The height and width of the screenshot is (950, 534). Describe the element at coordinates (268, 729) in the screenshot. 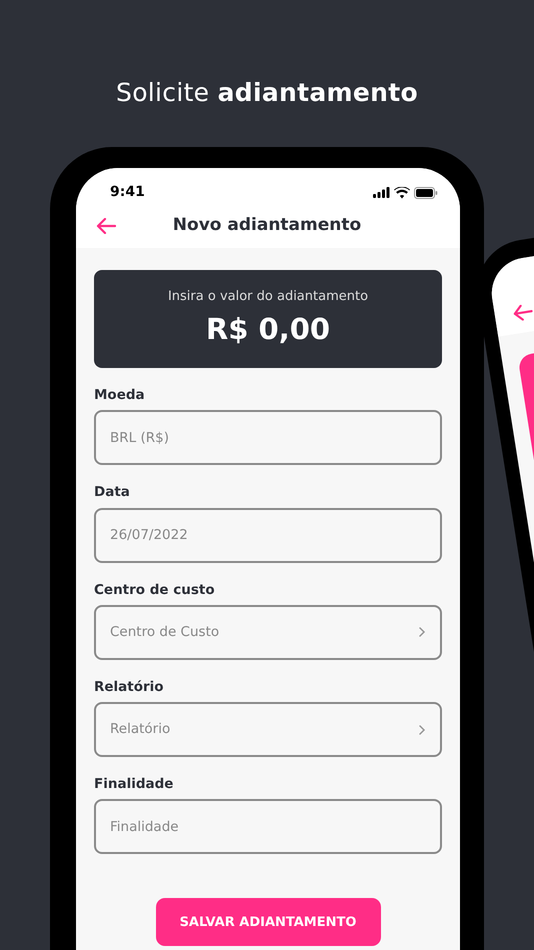

I see `select-field: Relatório` at that location.